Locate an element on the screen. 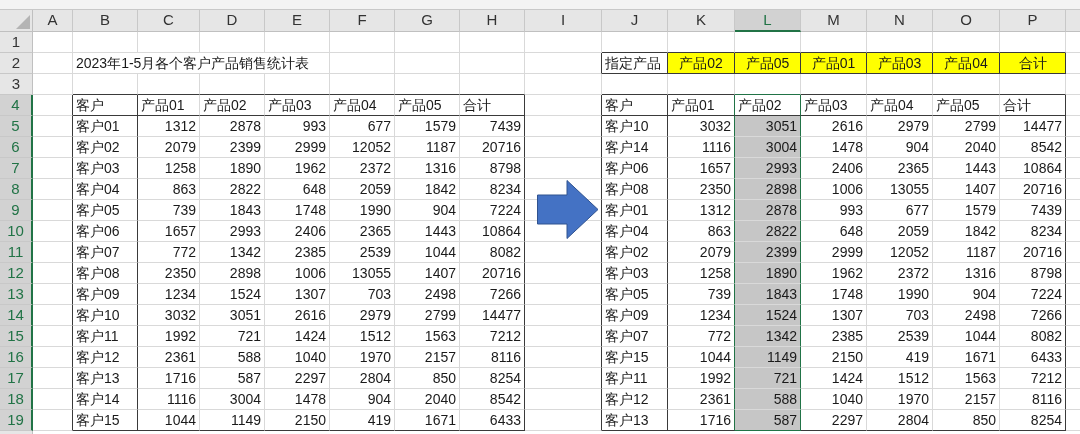 Image resolution: width=1080 pixels, height=434 pixels. row-header: 12 is located at coordinates (16, 273).